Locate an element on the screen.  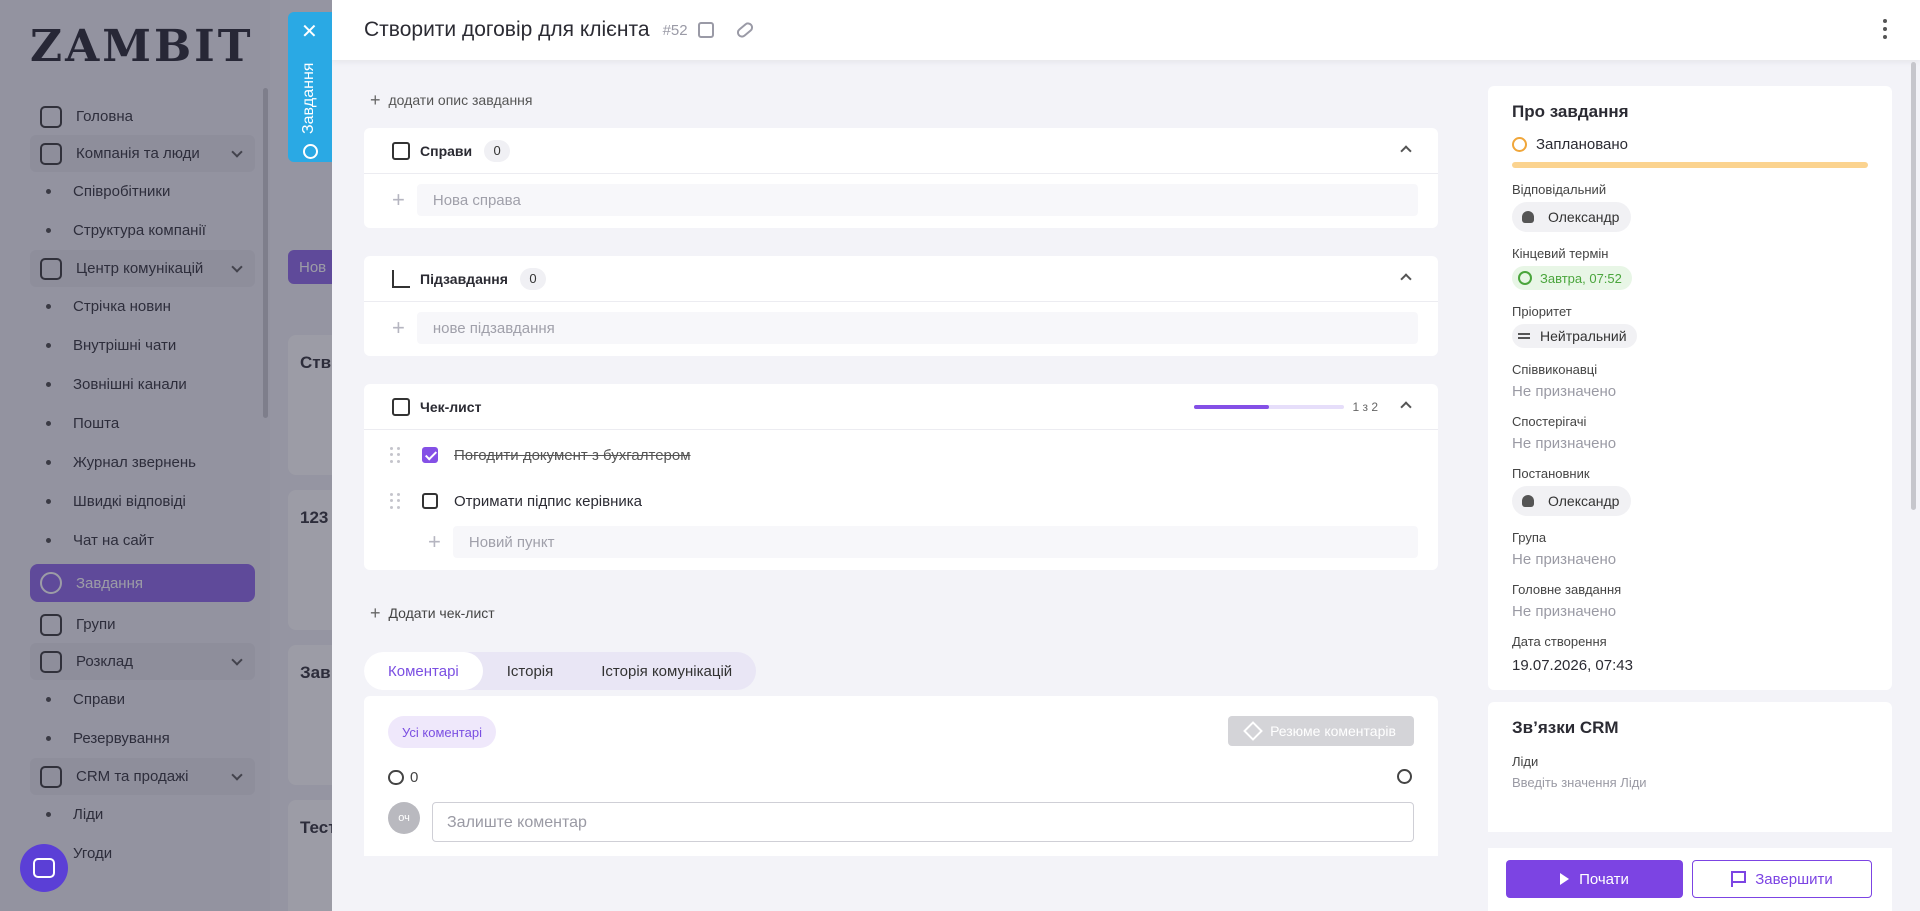
subtasks-icon is located at coordinates (401, 278).